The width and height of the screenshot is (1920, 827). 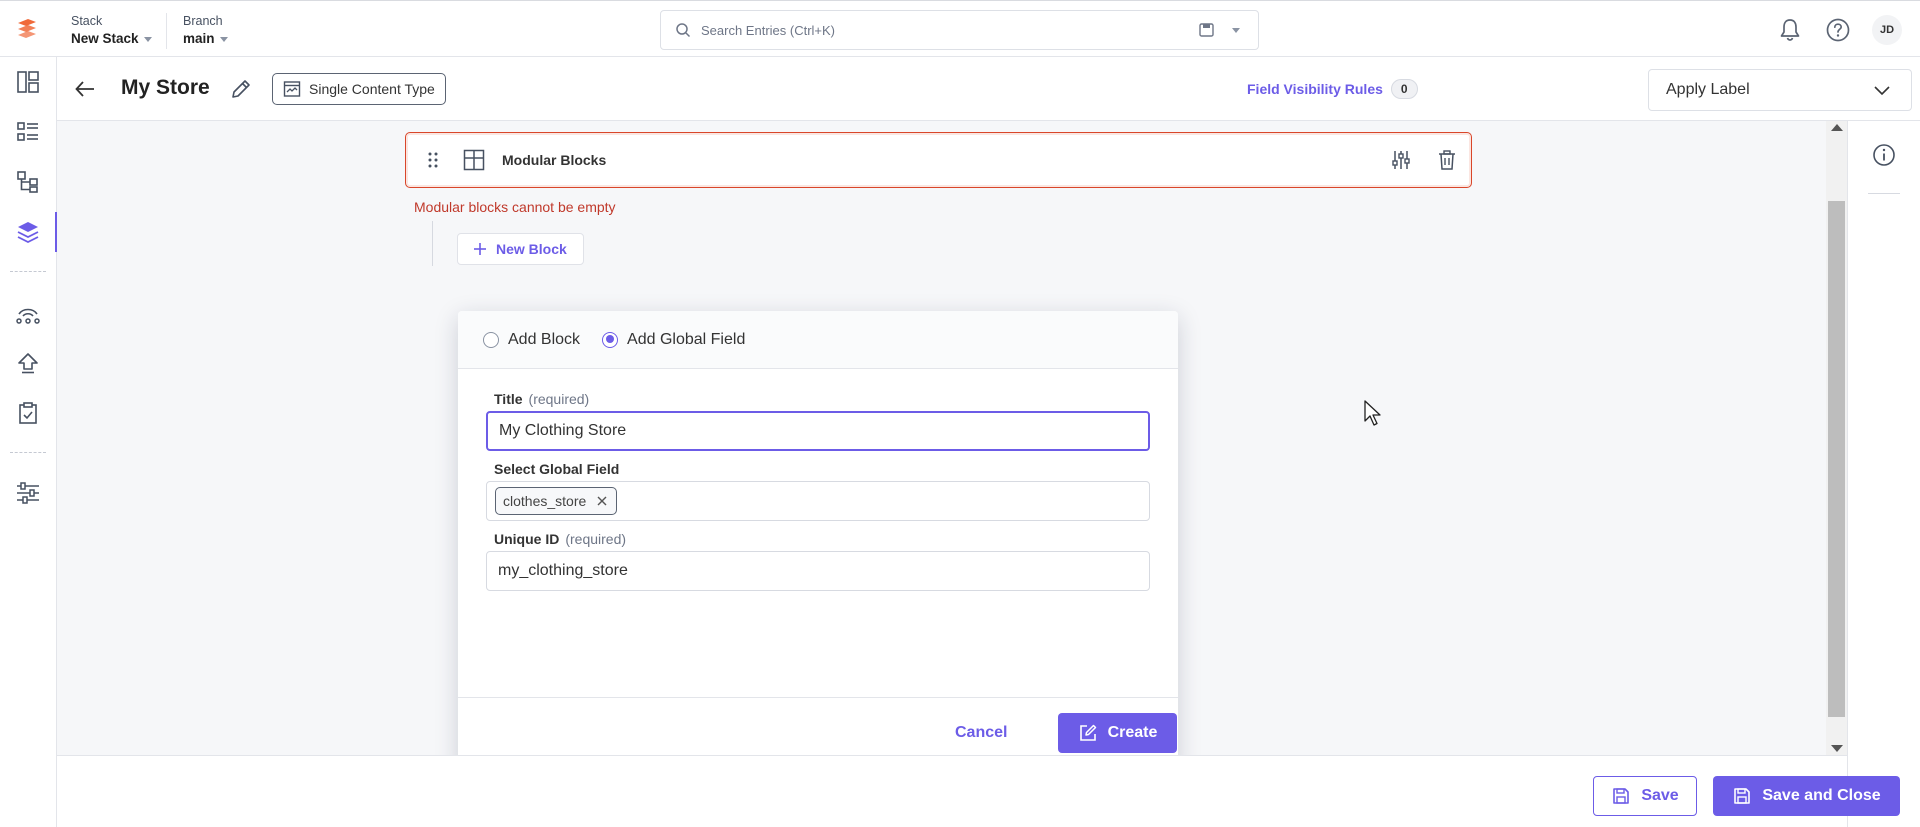 I want to click on modular-blocks-error: Modular blocks cannot be empty, so click(x=515, y=207).